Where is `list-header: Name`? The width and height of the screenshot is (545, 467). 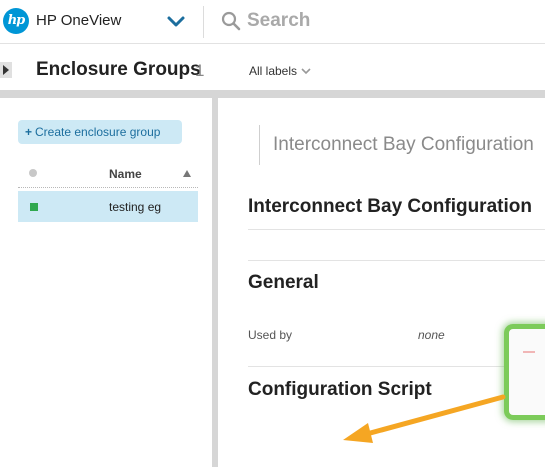
list-header: Name is located at coordinates (108, 174).